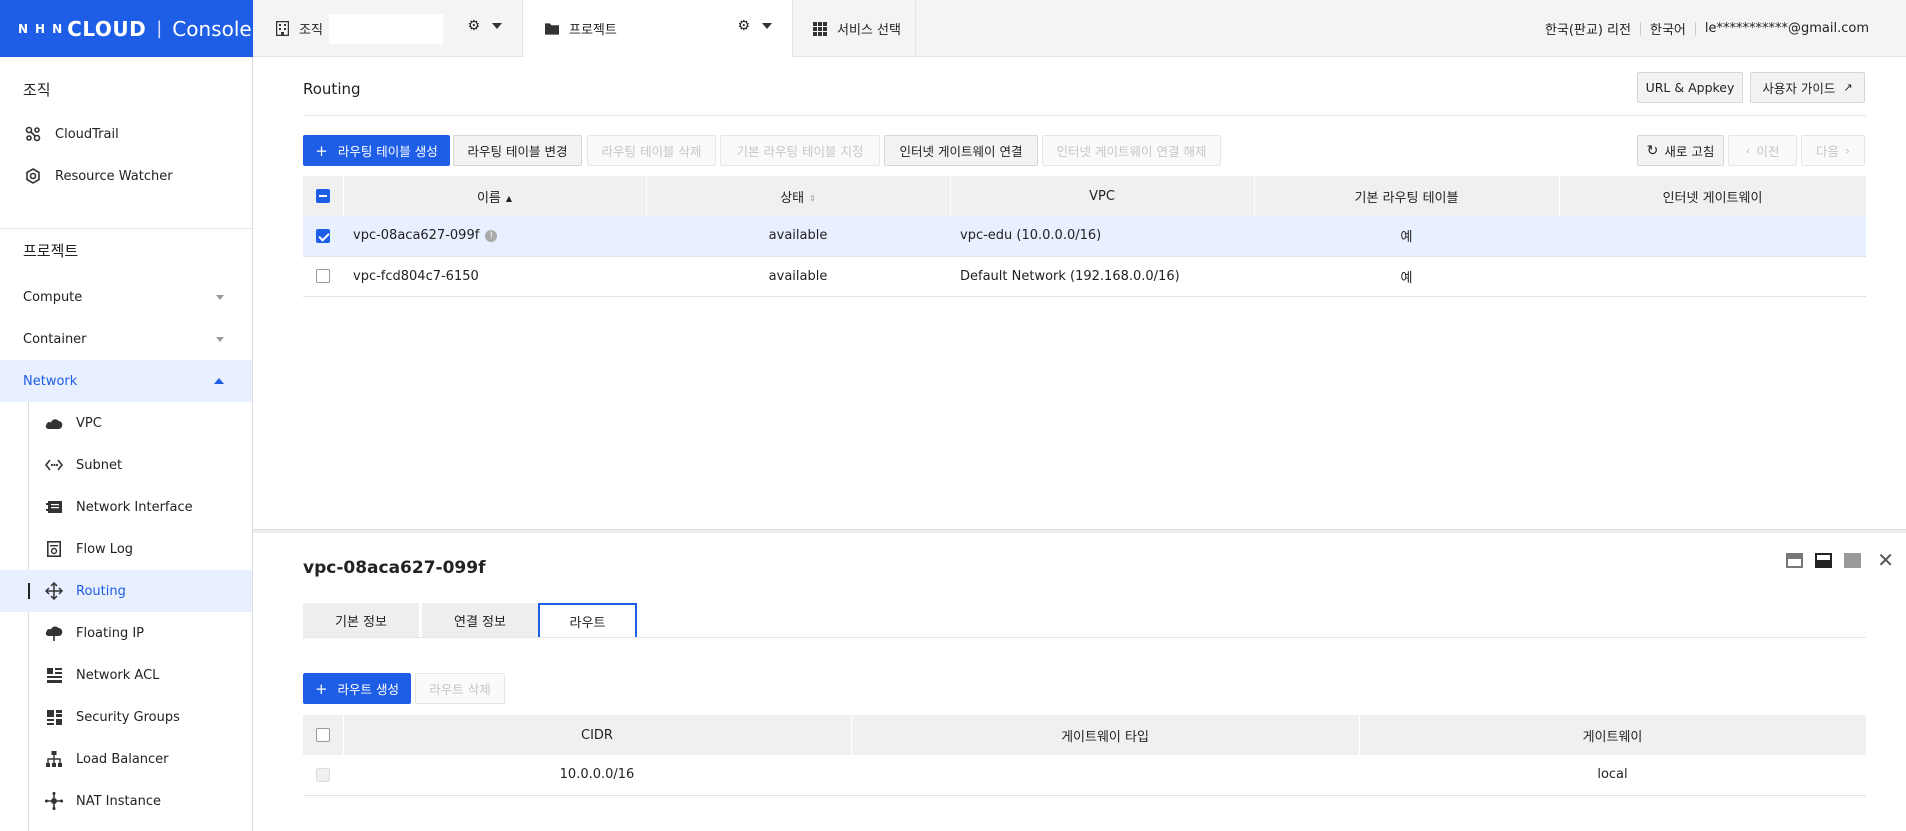 Image resolution: width=1906 pixels, height=831 pixels. Describe the element at coordinates (1848, 87) in the screenshot. I see `external-link-icon: ↗` at that location.